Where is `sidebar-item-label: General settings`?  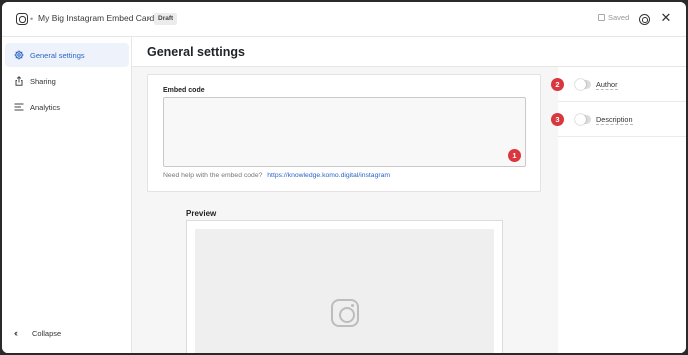 sidebar-item-label: General settings is located at coordinates (57, 55).